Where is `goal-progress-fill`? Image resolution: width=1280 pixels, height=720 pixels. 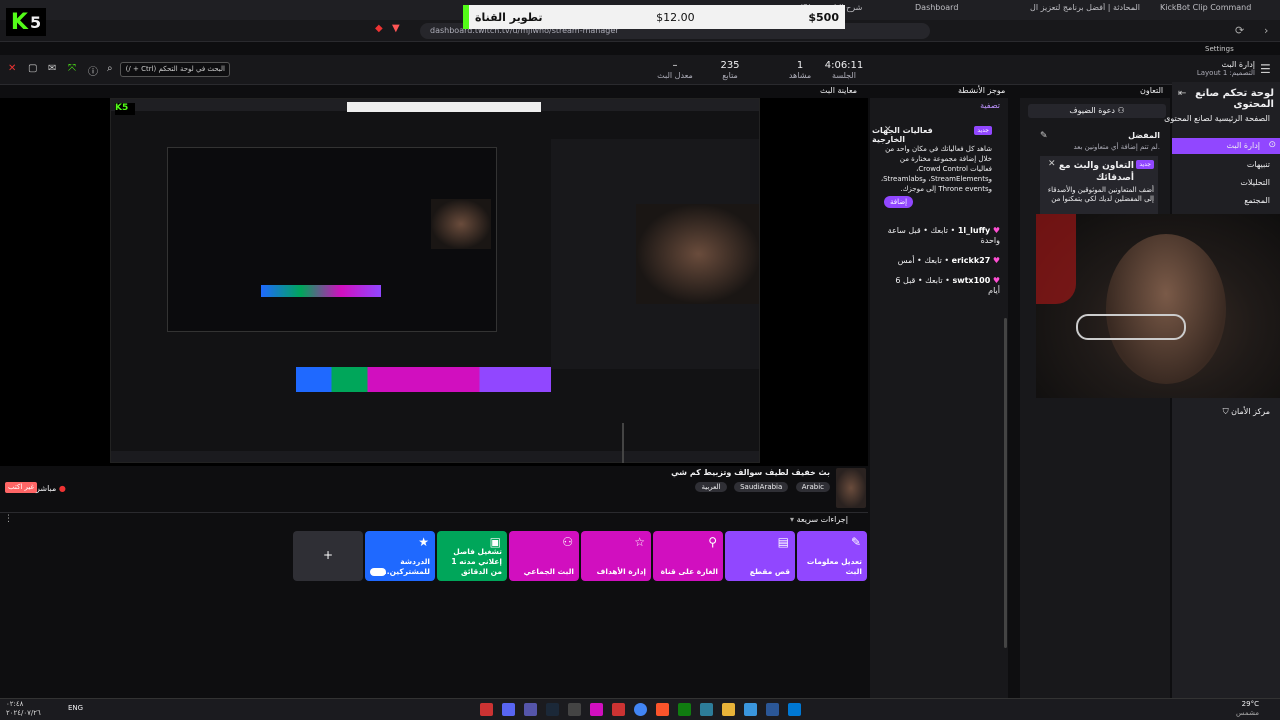
goal-progress-fill is located at coordinates (466, 17).